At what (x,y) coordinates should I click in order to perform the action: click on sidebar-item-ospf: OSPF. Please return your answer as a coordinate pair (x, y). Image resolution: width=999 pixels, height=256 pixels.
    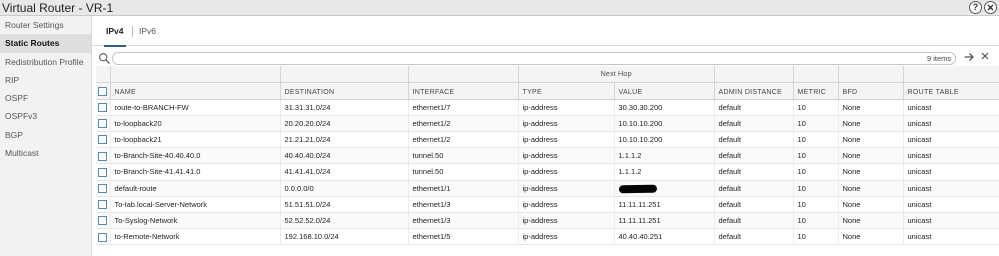
    Looking at the image, I should click on (45, 98).